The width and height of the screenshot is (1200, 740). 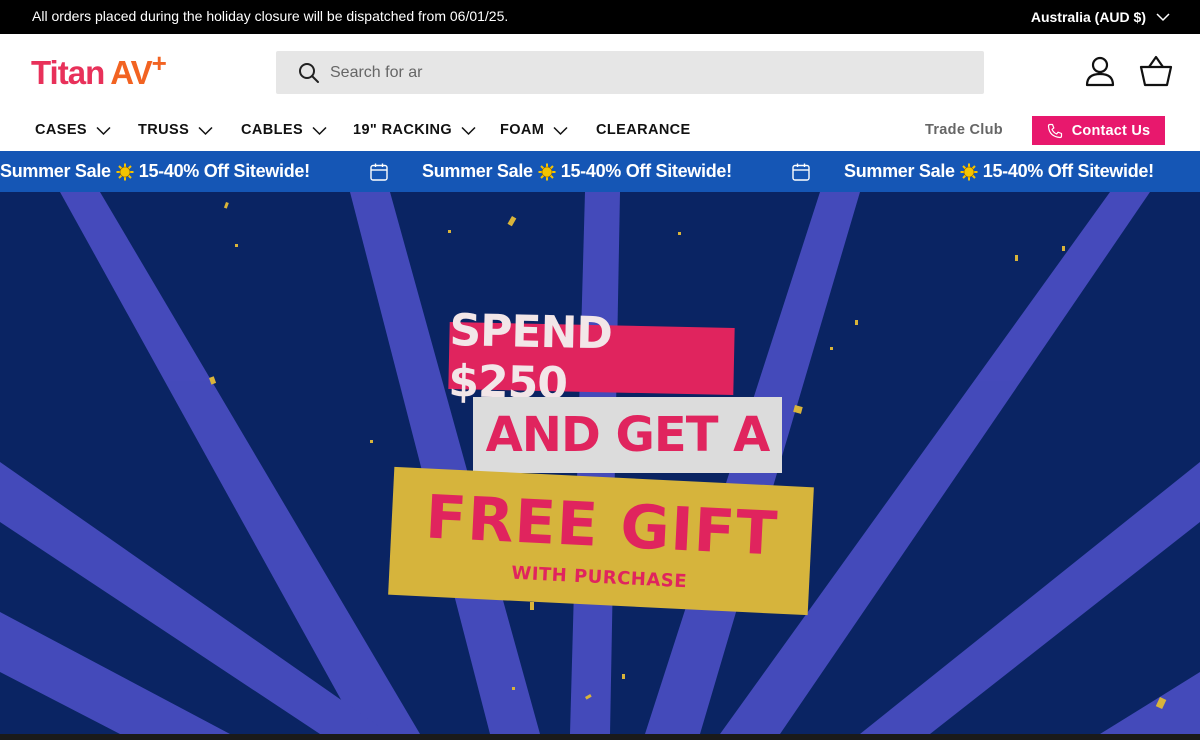 I want to click on hero-free-gift-label: FREE GIFT WITH PURCHASE, so click(x=601, y=541).